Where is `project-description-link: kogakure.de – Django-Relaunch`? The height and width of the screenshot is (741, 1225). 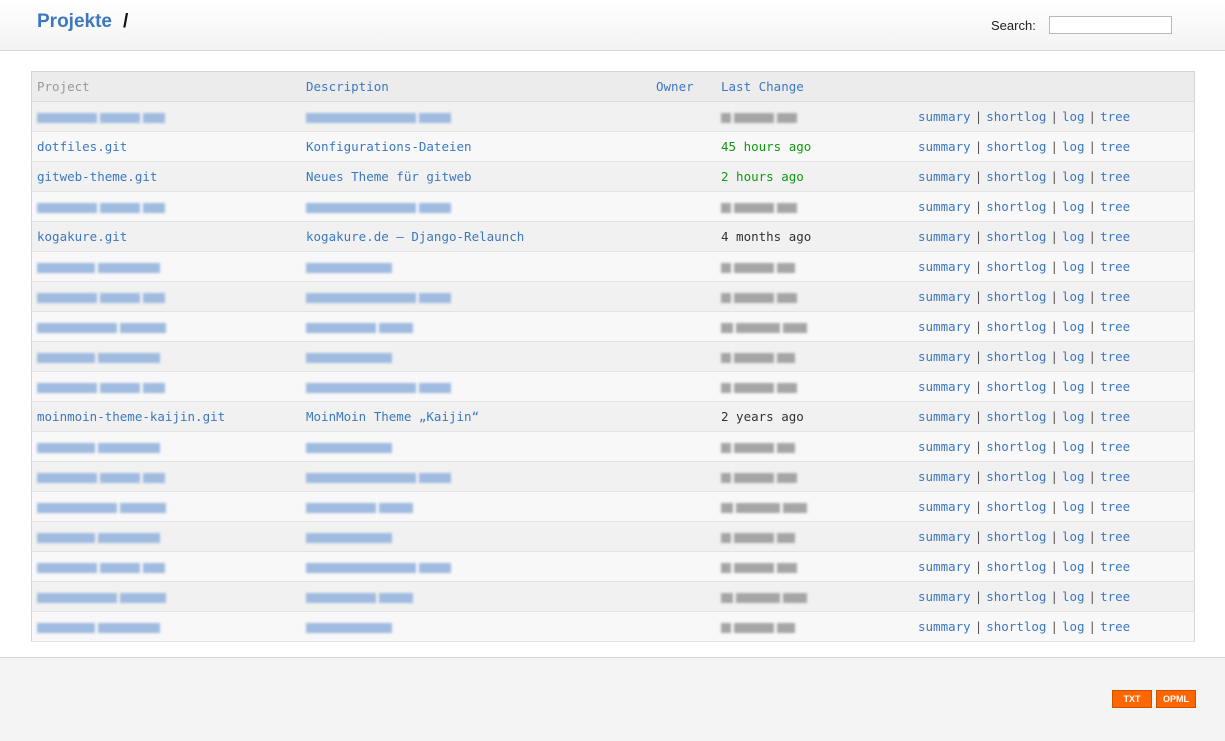 project-description-link: kogakure.de – Django-Relaunch is located at coordinates (415, 236).